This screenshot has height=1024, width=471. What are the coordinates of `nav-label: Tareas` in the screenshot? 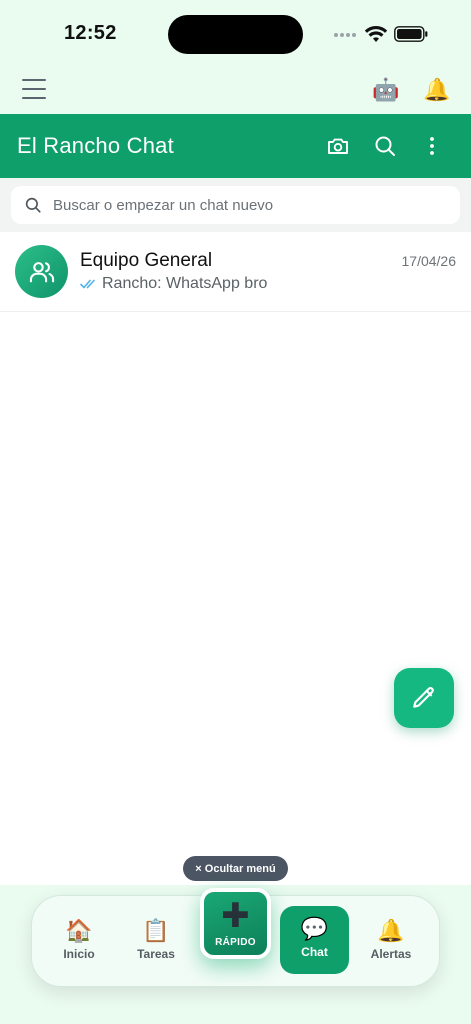 It's located at (156, 954).